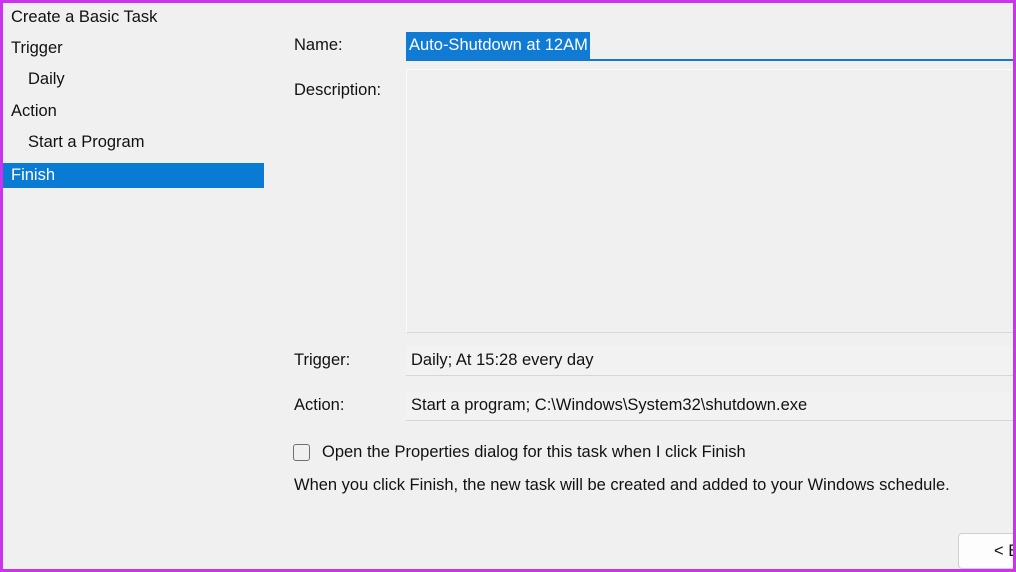 Image resolution: width=1016 pixels, height=572 pixels. What do you see at coordinates (318, 45) in the screenshot?
I see `name-label: Name:` at bounding box center [318, 45].